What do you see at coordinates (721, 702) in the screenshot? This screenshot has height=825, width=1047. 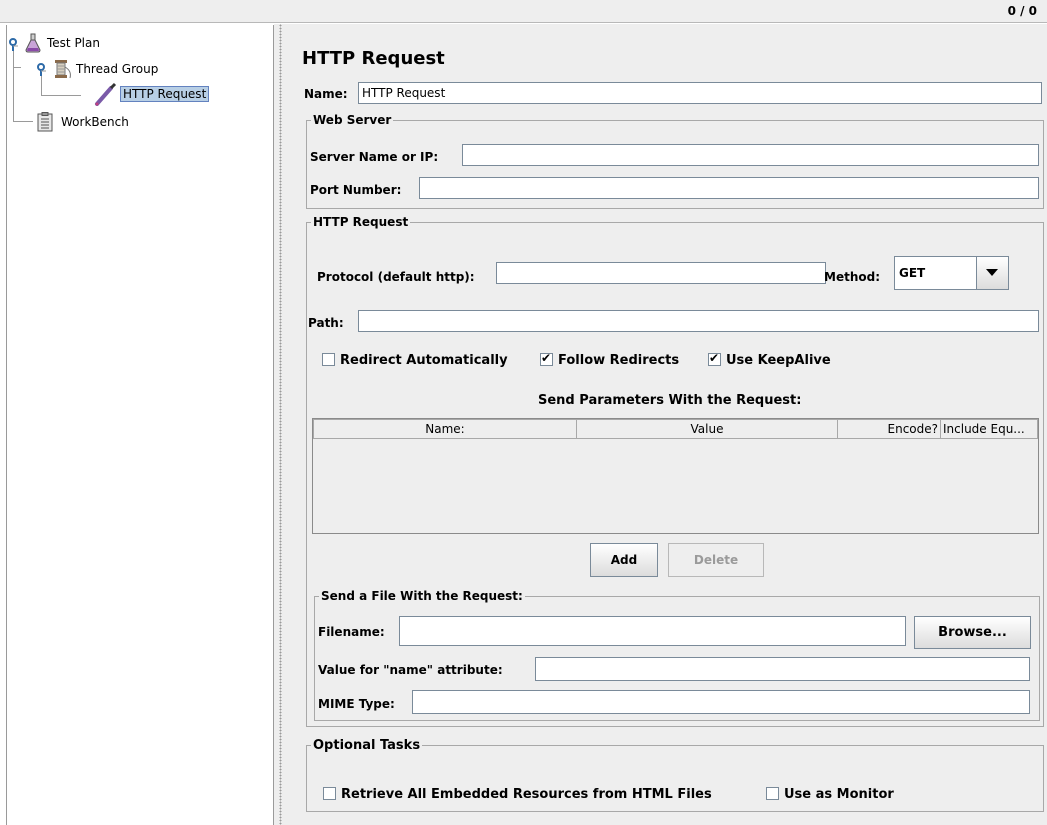 I see `mime-type-input` at bounding box center [721, 702].